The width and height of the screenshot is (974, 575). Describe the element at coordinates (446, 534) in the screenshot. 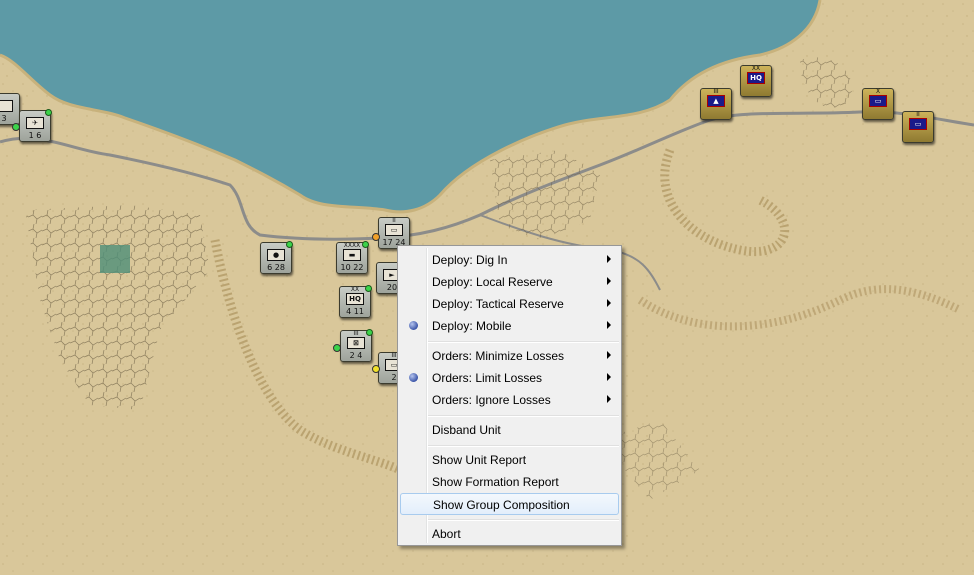

I see `menu-item-label: Abort` at that location.